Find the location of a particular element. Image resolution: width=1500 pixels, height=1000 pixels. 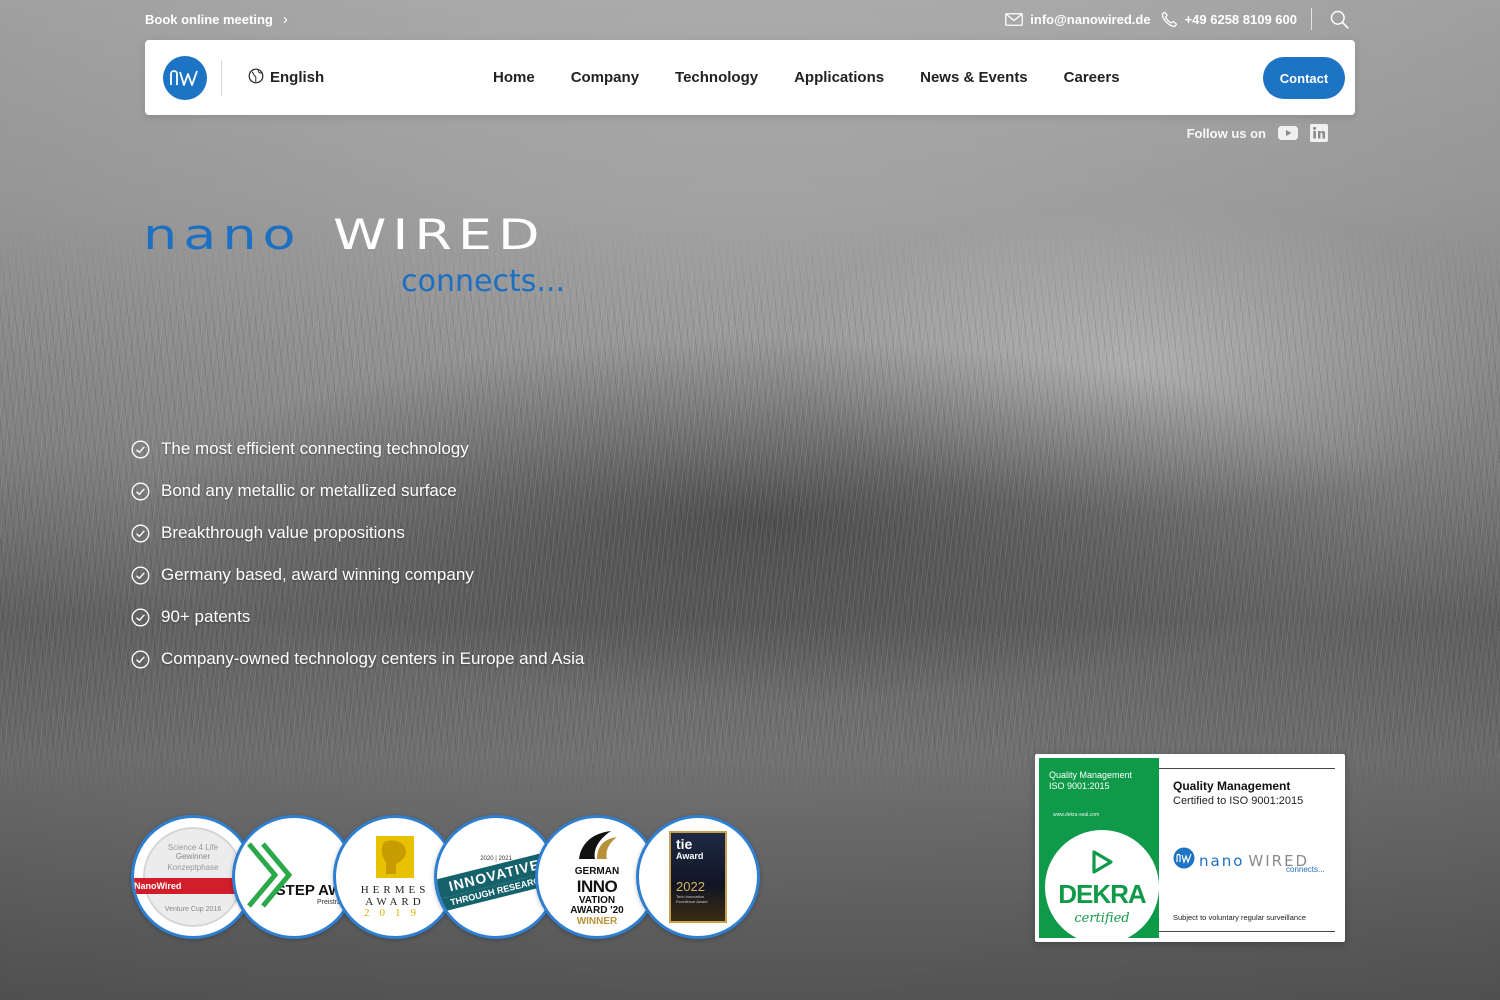

contact-button: Contact is located at coordinates (1304, 78).